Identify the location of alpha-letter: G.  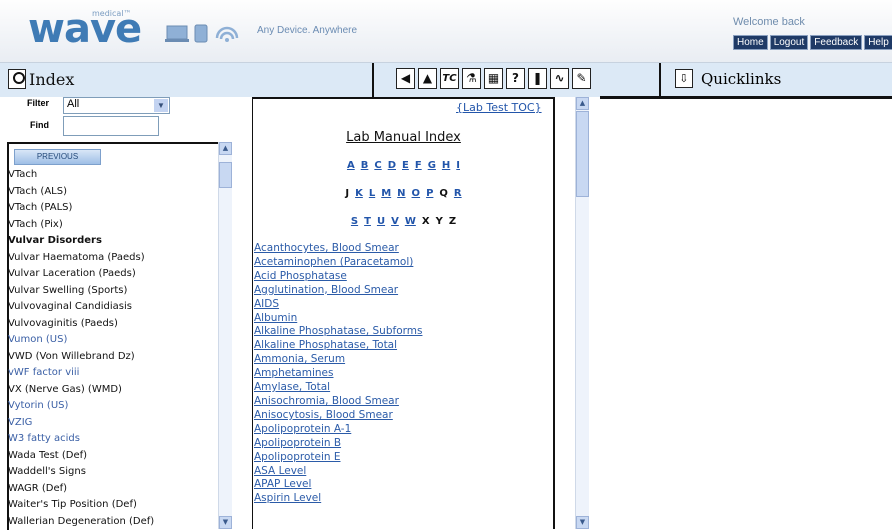
(432, 165).